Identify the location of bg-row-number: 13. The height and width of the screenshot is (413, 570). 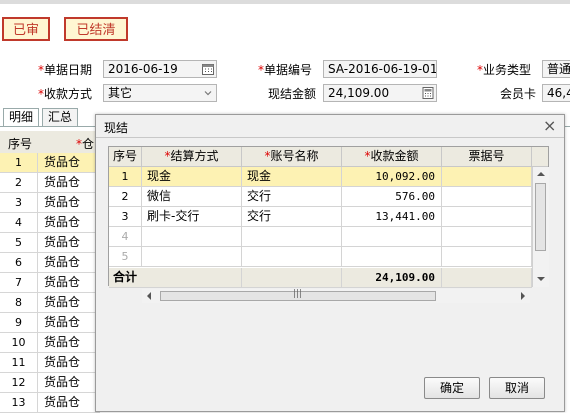
(18, 402).